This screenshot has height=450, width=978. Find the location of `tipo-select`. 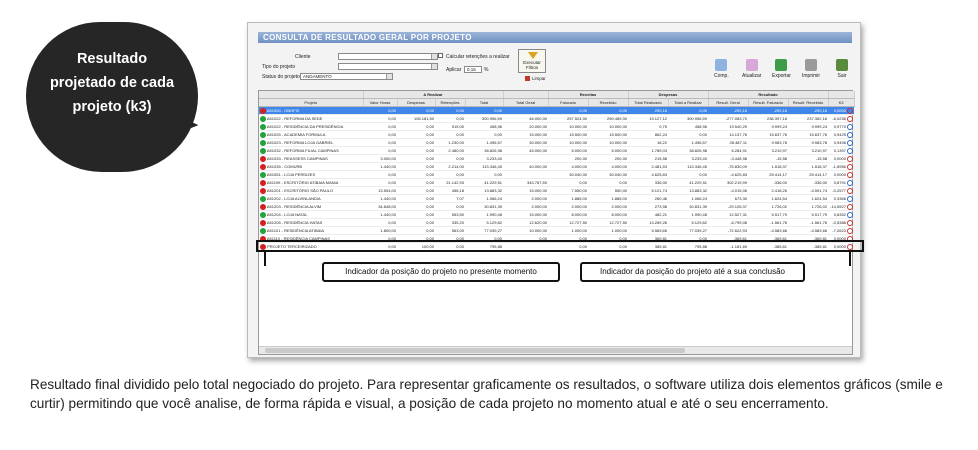

tipo-select is located at coordinates (388, 66).